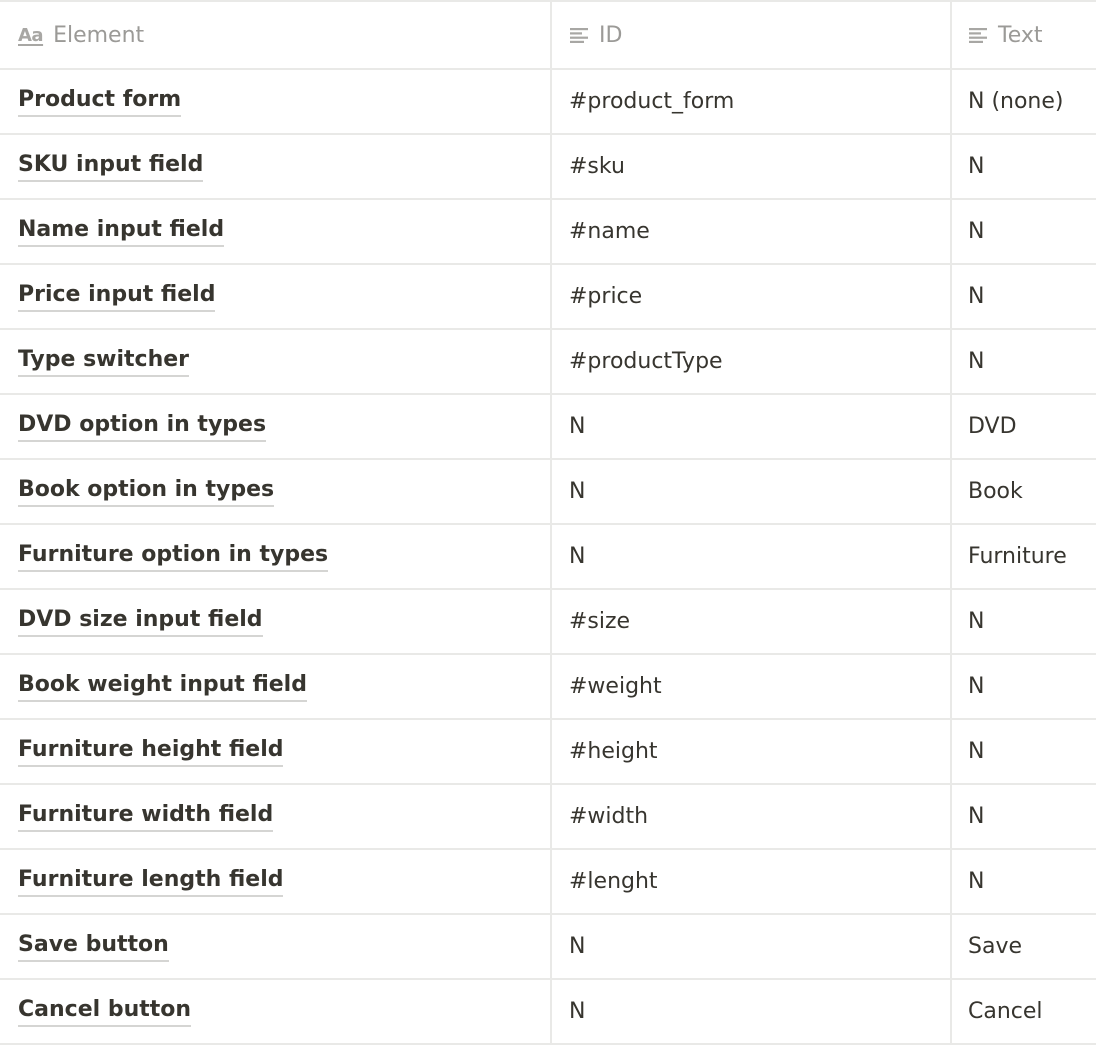 This screenshot has height=1062, width=1096. I want to click on text-cell: Book, so click(1024, 491).